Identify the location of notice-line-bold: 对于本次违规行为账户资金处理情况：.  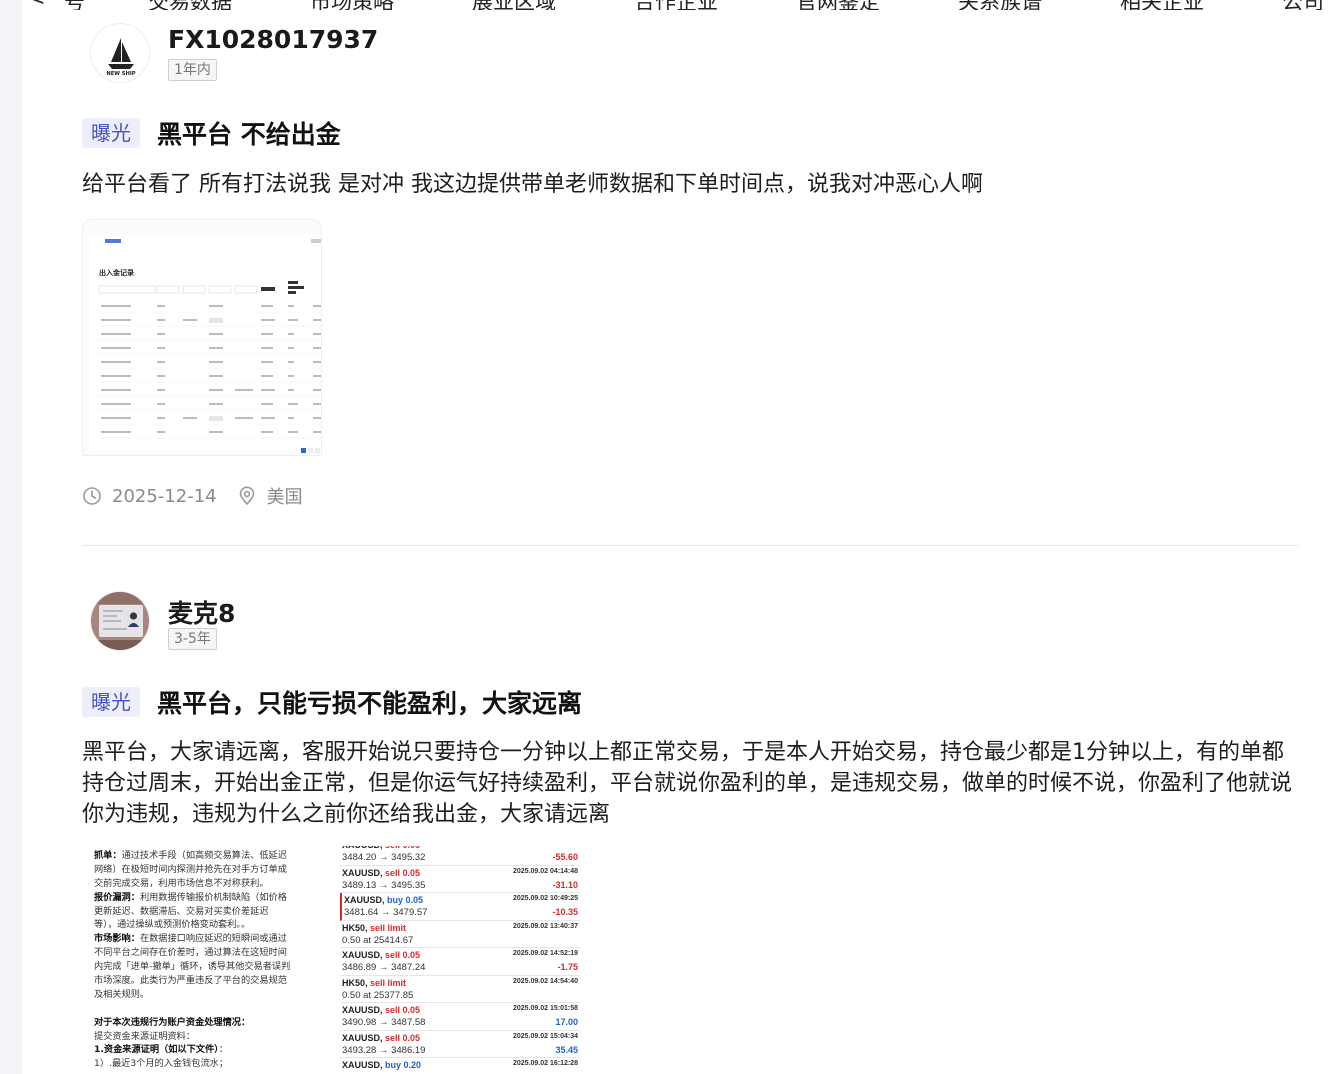
(172, 1022).